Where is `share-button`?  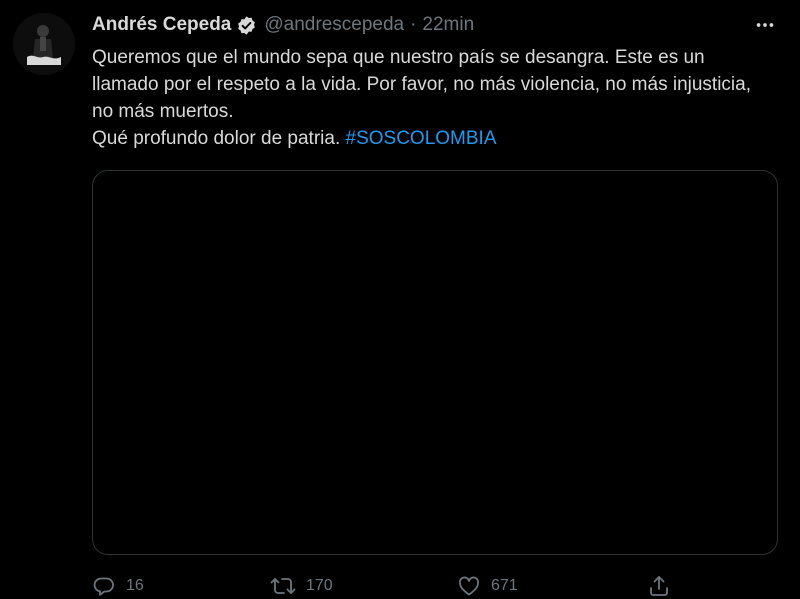
share-button is located at coordinates (659, 584).